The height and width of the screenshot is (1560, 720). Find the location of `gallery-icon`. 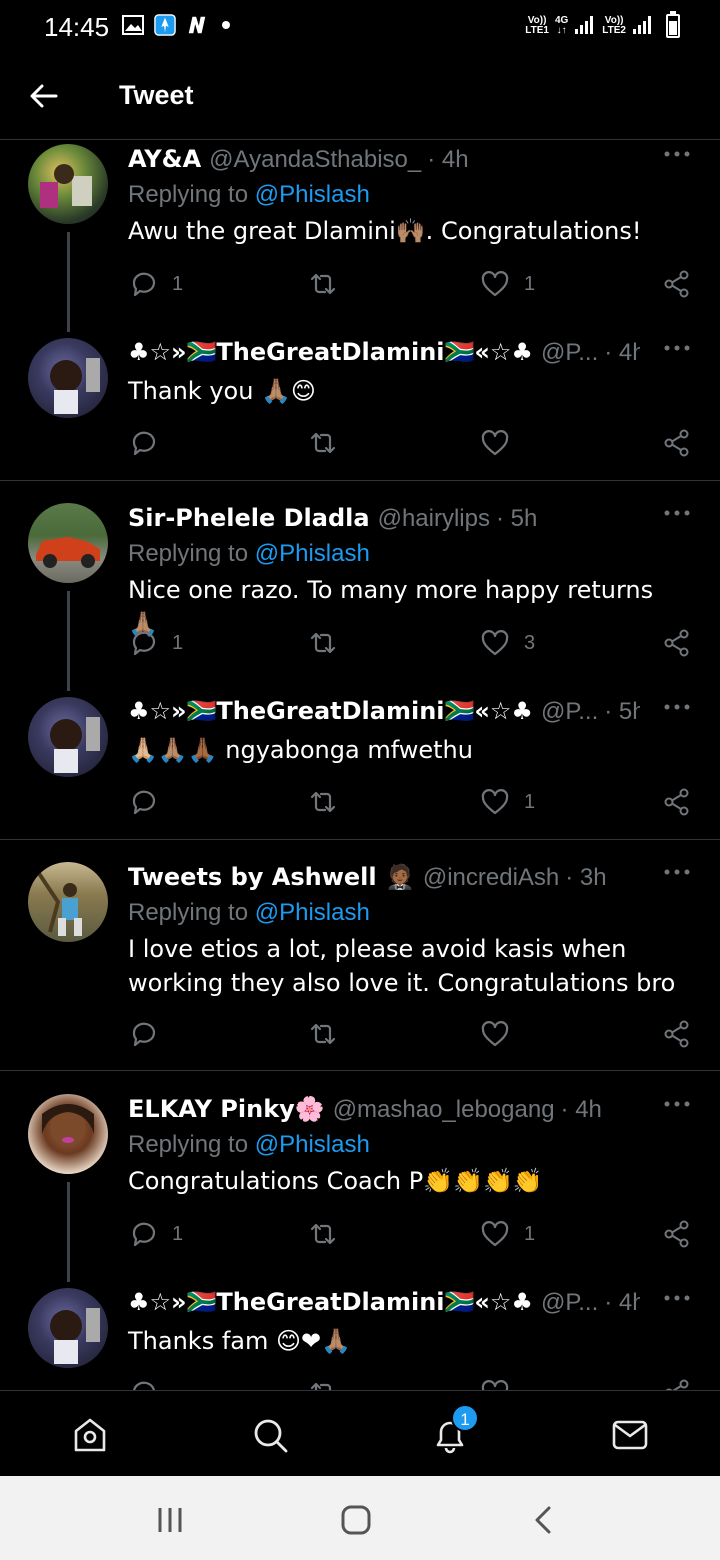

gallery-icon is located at coordinates (133, 25).